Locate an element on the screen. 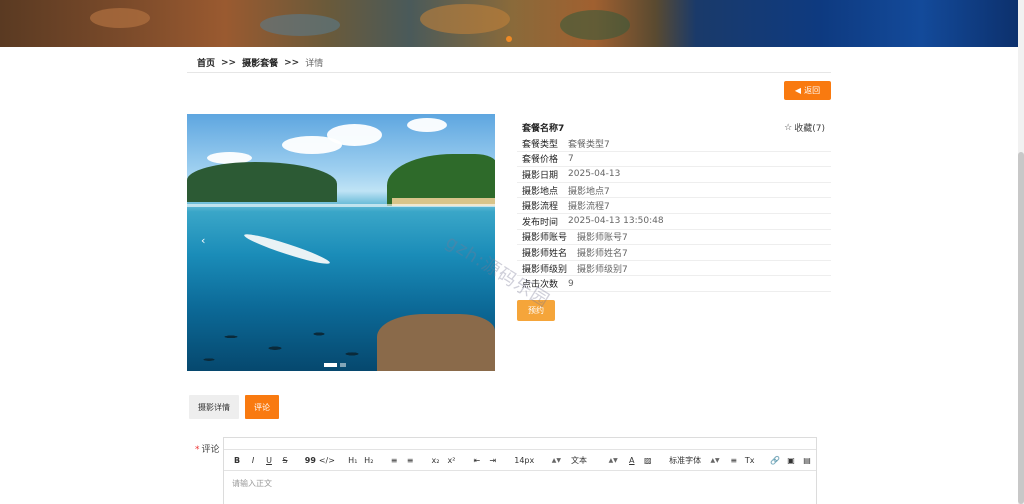 The height and width of the screenshot is (504, 1024). divider is located at coordinates (509, 72).